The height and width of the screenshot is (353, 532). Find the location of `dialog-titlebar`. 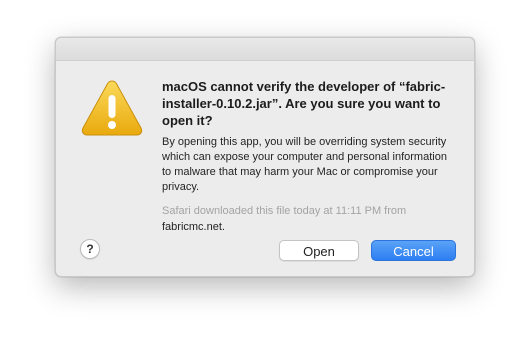

dialog-titlebar is located at coordinates (265, 49).